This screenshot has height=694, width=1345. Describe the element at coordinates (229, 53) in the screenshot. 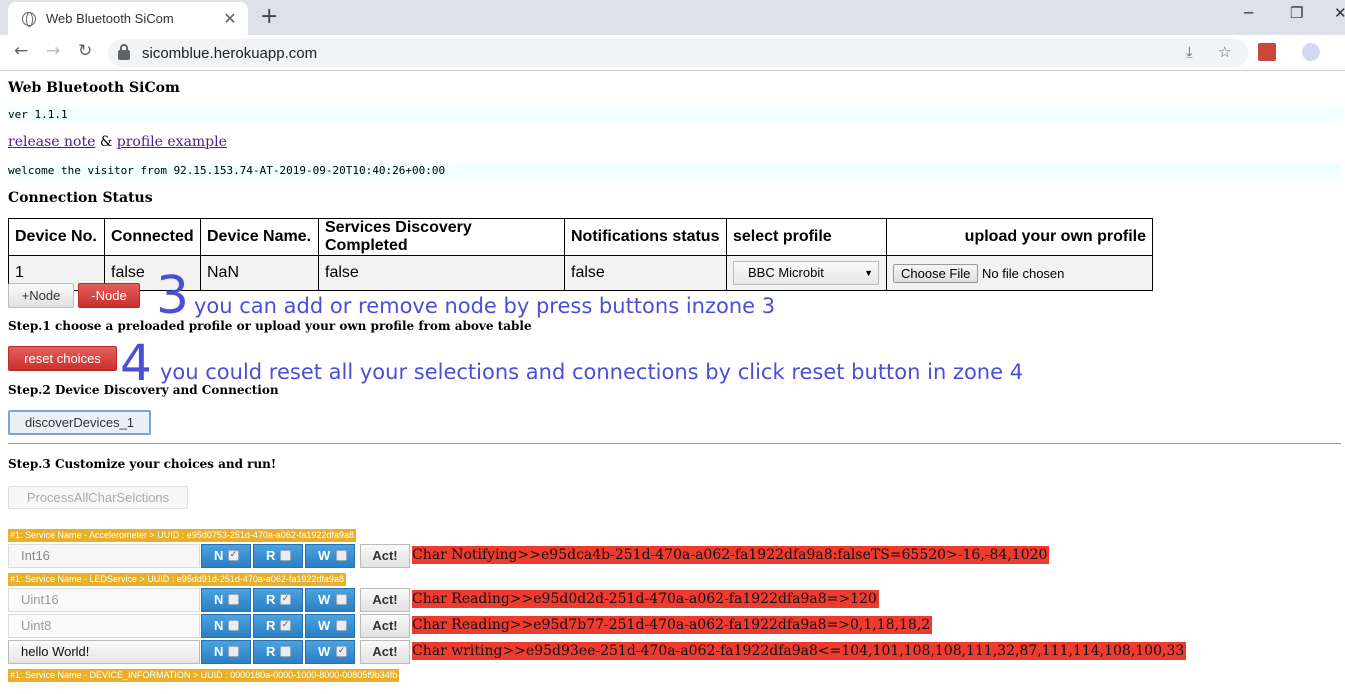

I see `url-text: sicomblue.herokuapp.com` at that location.